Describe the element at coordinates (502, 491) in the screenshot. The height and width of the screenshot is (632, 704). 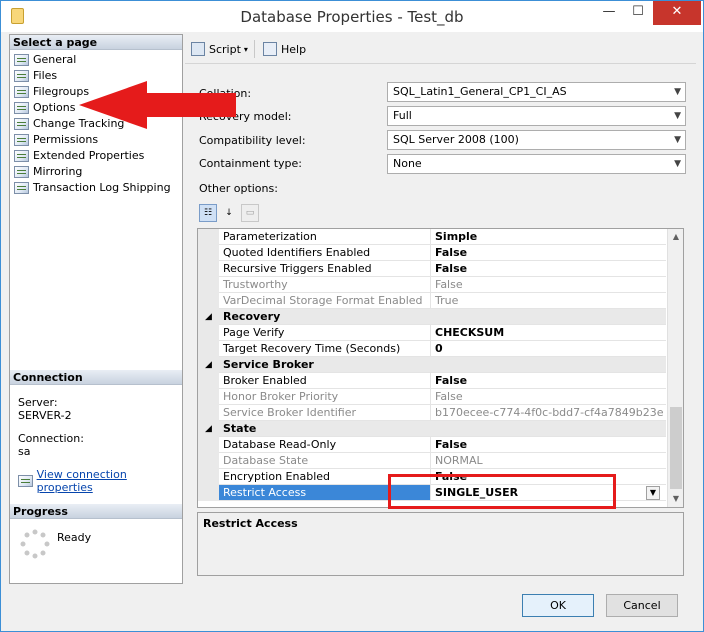
I see `highlight-box-annotation` at that location.